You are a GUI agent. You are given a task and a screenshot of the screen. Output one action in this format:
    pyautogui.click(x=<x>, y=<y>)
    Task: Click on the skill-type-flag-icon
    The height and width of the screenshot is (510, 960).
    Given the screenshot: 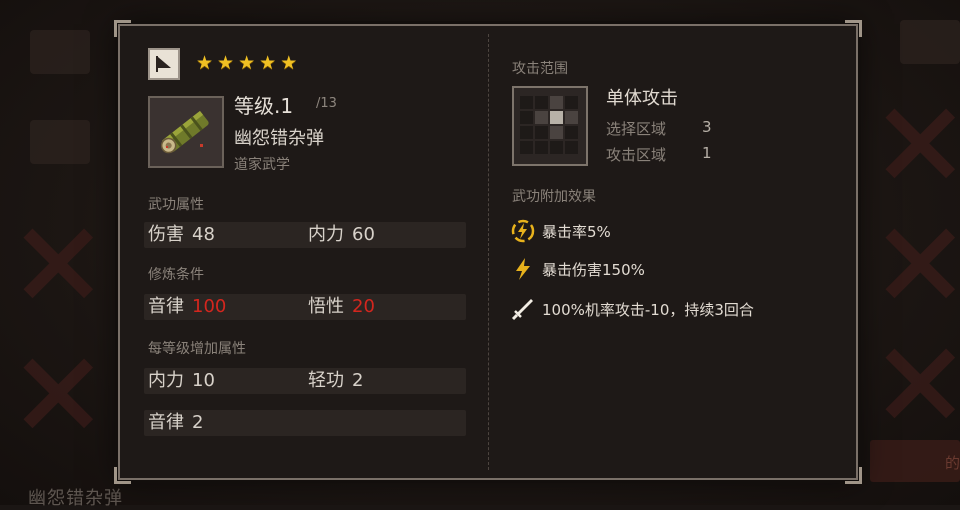 What is the action you would take?
    pyautogui.click(x=164, y=64)
    